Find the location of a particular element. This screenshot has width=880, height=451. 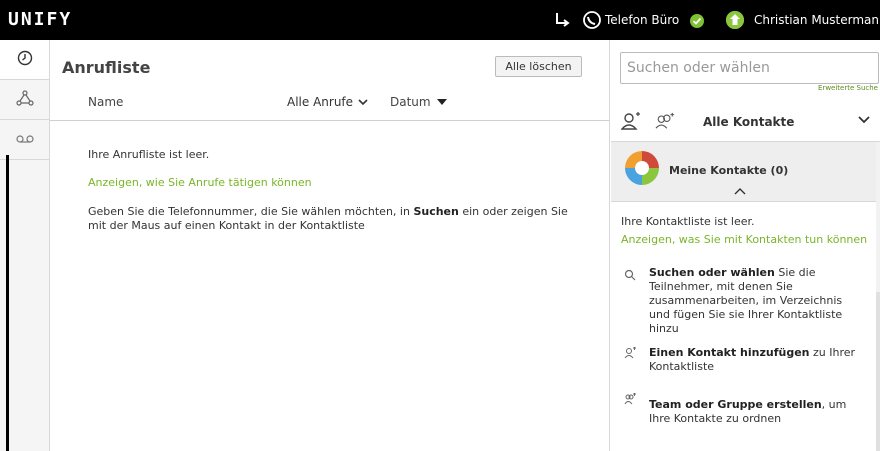

nav-edge-bar is located at coordinates (7, 303).